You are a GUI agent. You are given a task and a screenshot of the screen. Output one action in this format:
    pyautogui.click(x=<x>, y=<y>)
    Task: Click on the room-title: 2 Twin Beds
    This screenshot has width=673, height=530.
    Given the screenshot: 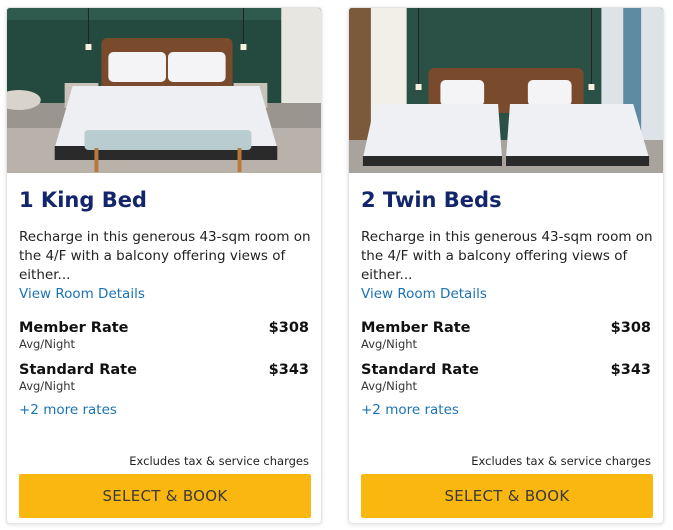 What is the action you would take?
    pyautogui.click(x=431, y=200)
    